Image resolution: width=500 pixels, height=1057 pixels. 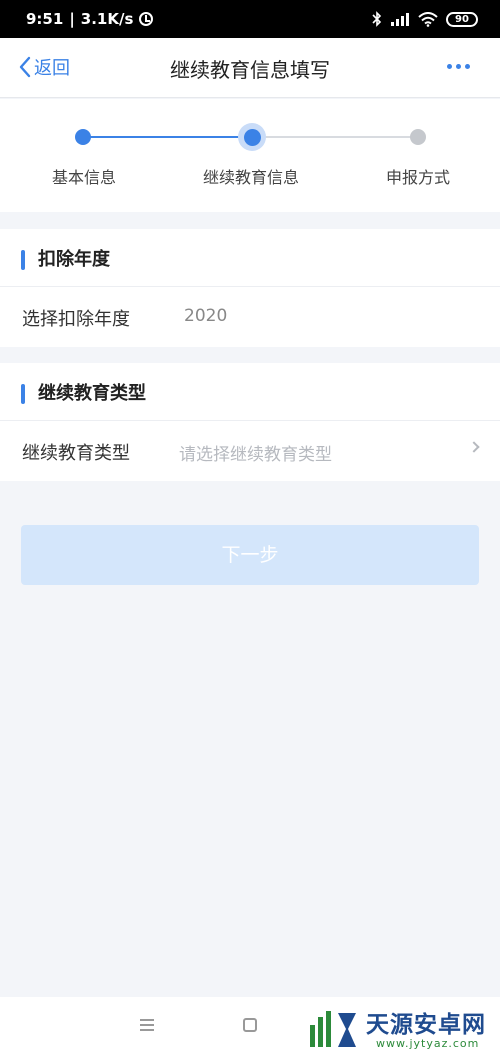 What do you see at coordinates (250, 1025) in the screenshot?
I see `home-icon` at bounding box center [250, 1025].